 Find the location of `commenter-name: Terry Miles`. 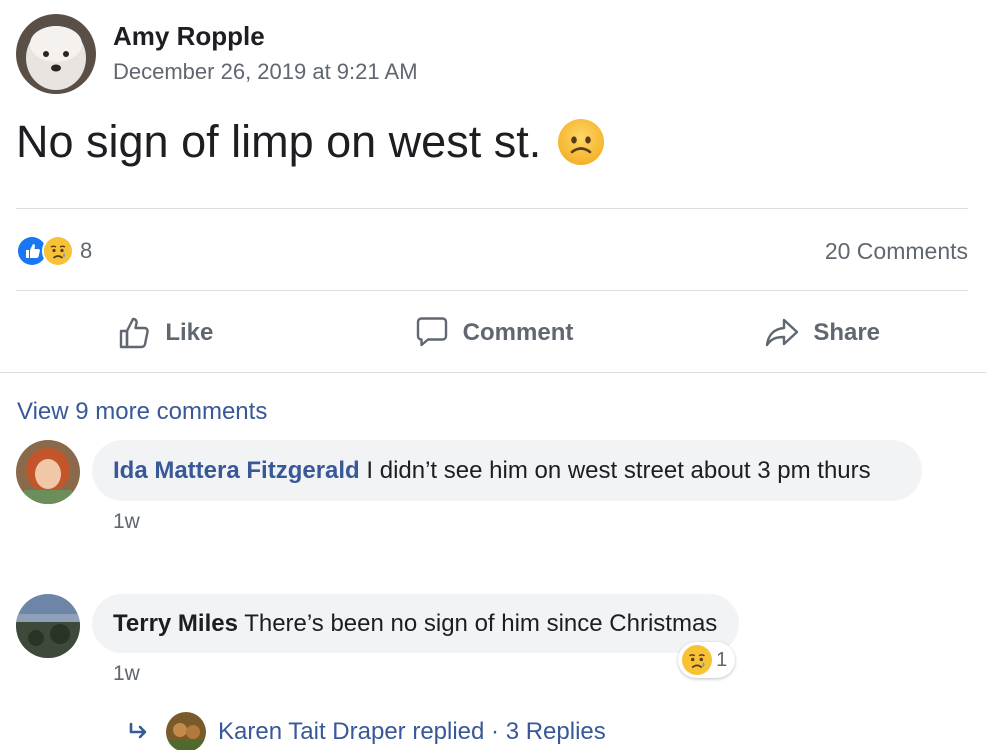

commenter-name: Terry Miles is located at coordinates (175, 623).